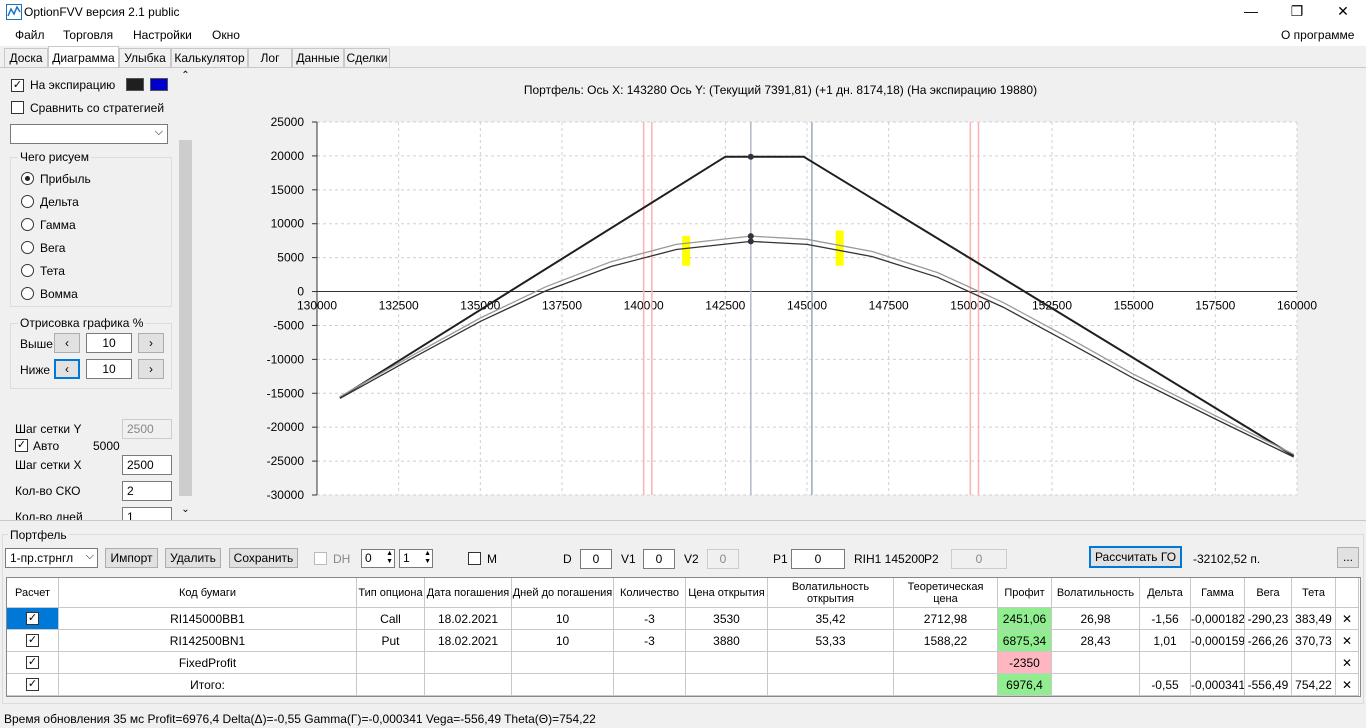 The image size is (1366, 728). I want to click on table-cell: 3530, so click(727, 619).